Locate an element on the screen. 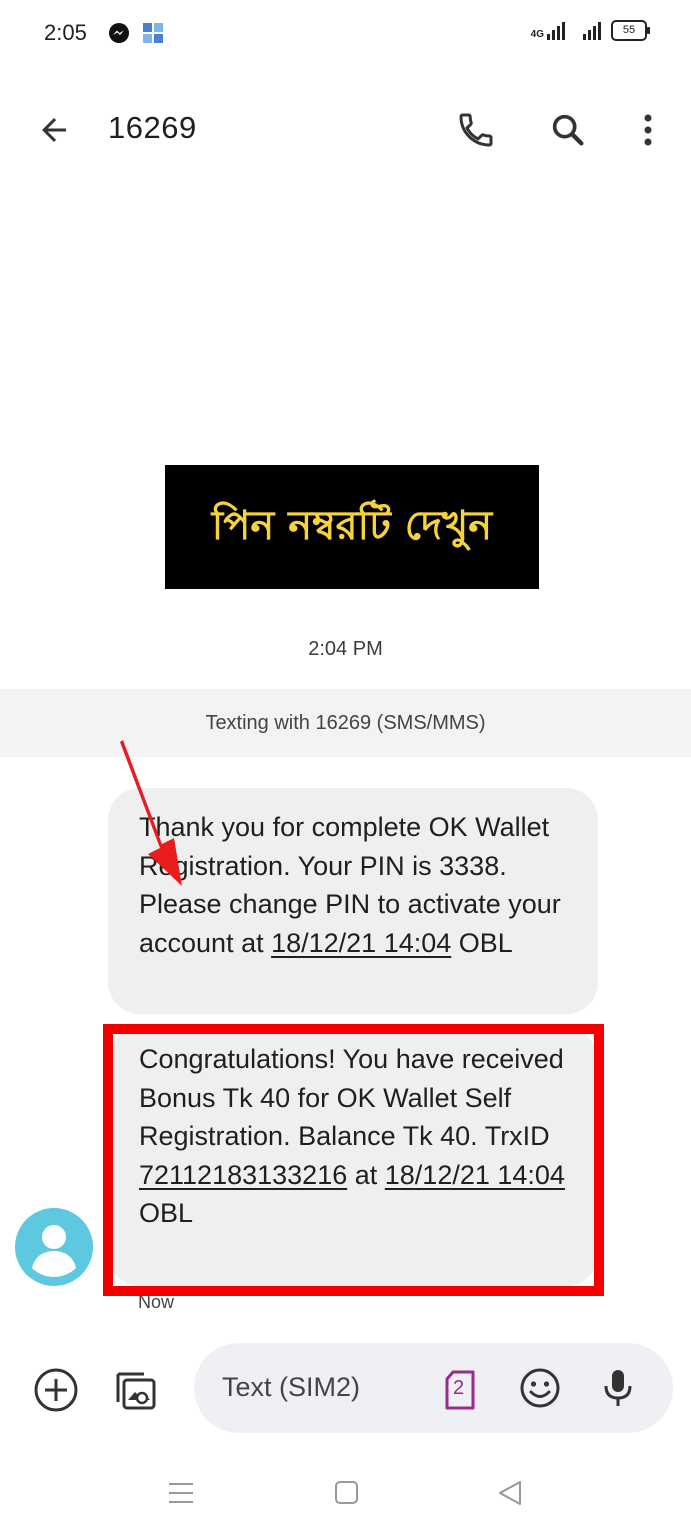 The height and width of the screenshot is (1536, 691). back-arrow-icon is located at coordinates (54, 130).